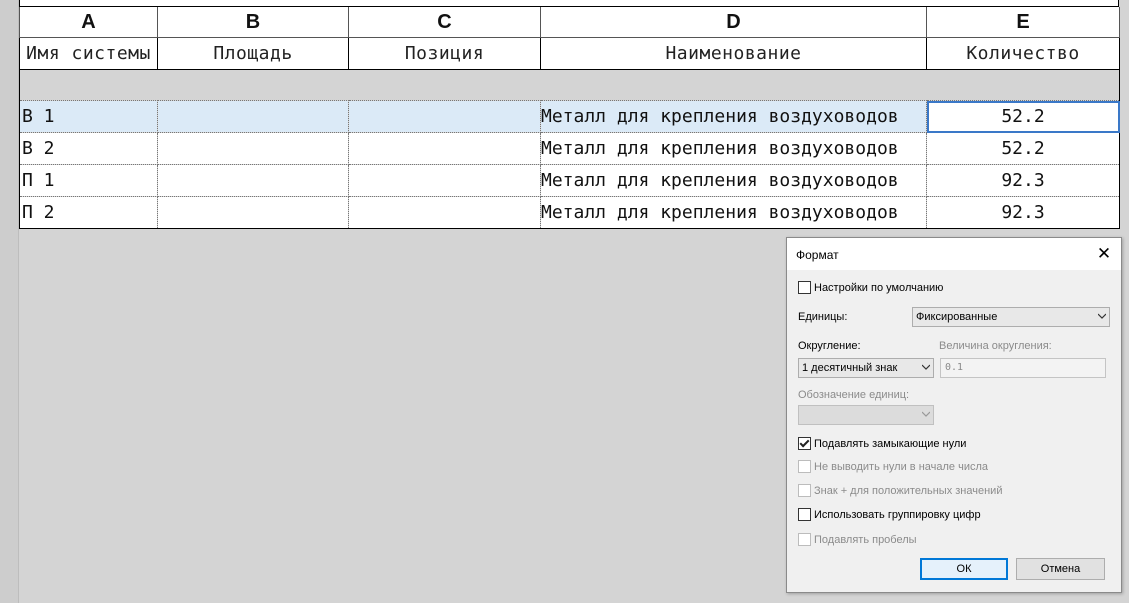 The width and height of the screenshot is (1129, 603). I want to click on units-select: Фиксированные, so click(1011, 317).